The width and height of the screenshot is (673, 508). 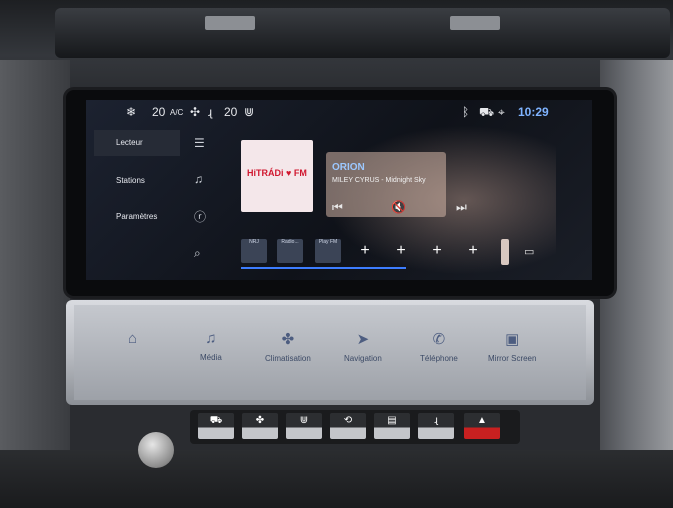 What do you see at coordinates (512, 358) in the screenshot?
I see `shortcut-label: Mirror Screen` at bounding box center [512, 358].